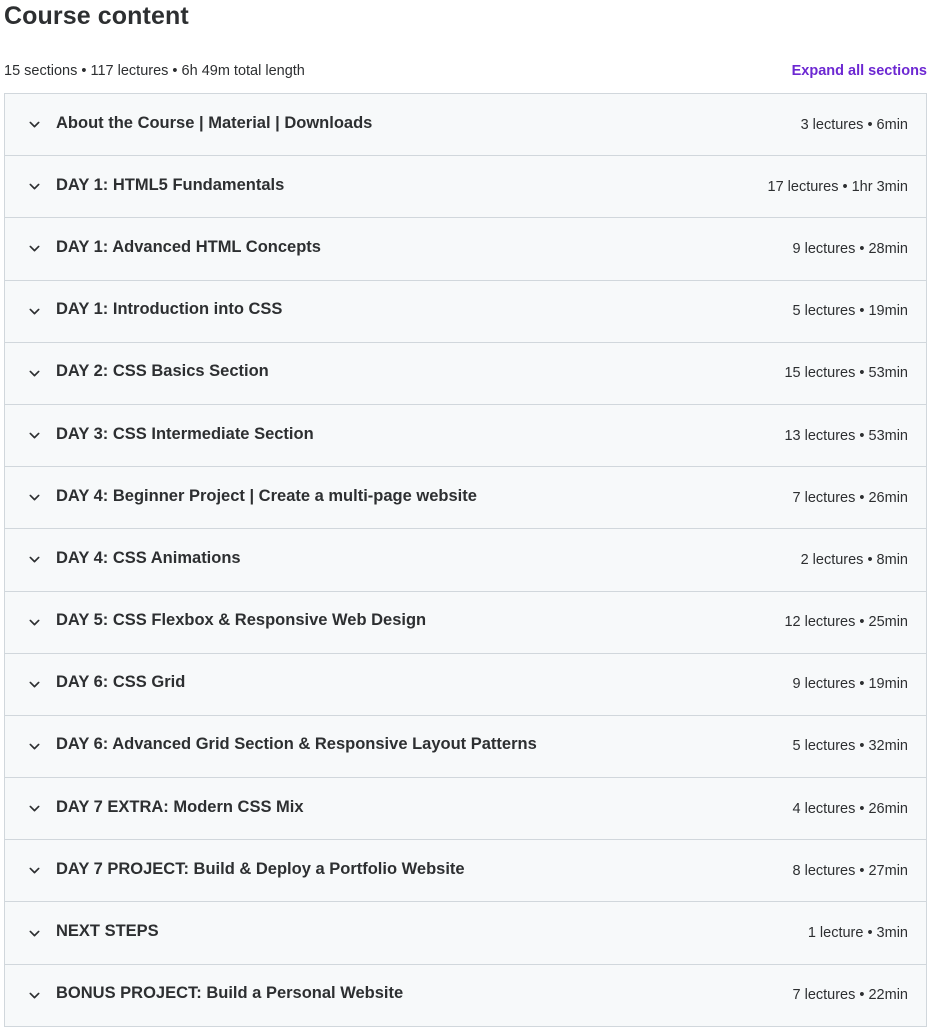 The width and height of the screenshot is (930, 1031). What do you see at coordinates (214, 122) in the screenshot?
I see `section-title: About the Course | Material | Downloads` at bounding box center [214, 122].